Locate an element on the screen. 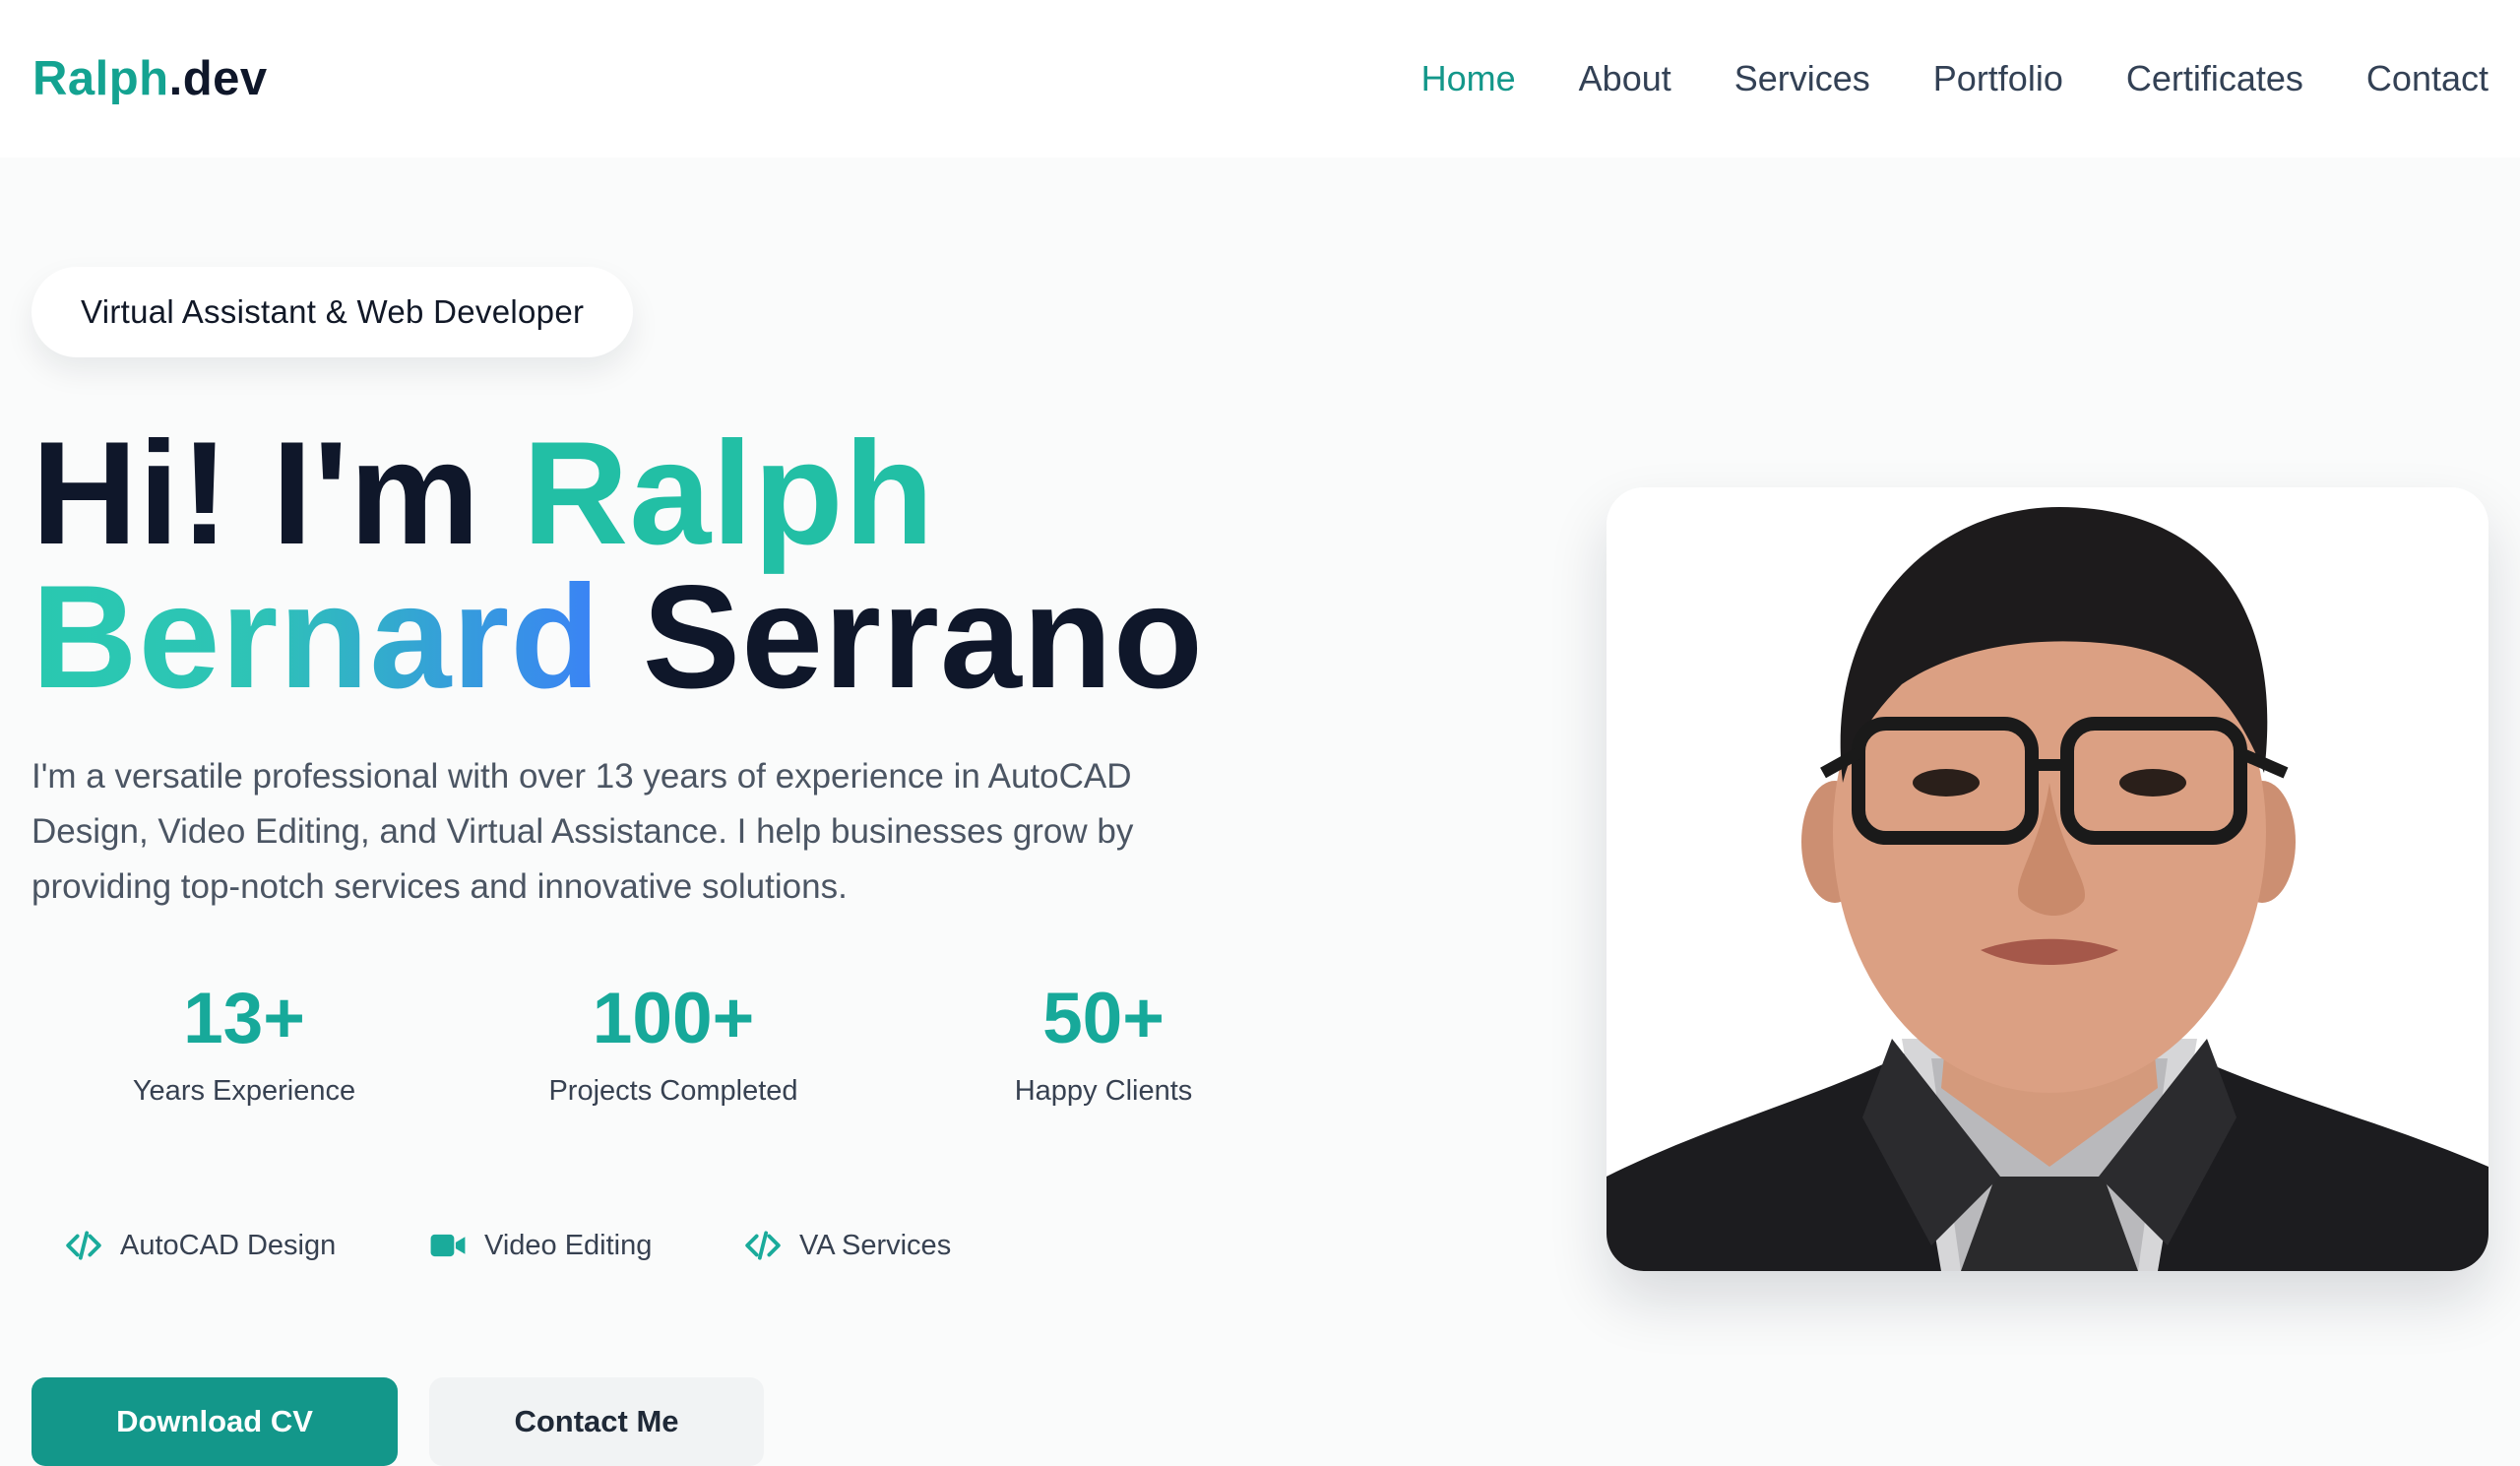 The height and width of the screenshot is (1466, 2520). stat-label: Happy Clients is located at coordinates (1103, 1091).